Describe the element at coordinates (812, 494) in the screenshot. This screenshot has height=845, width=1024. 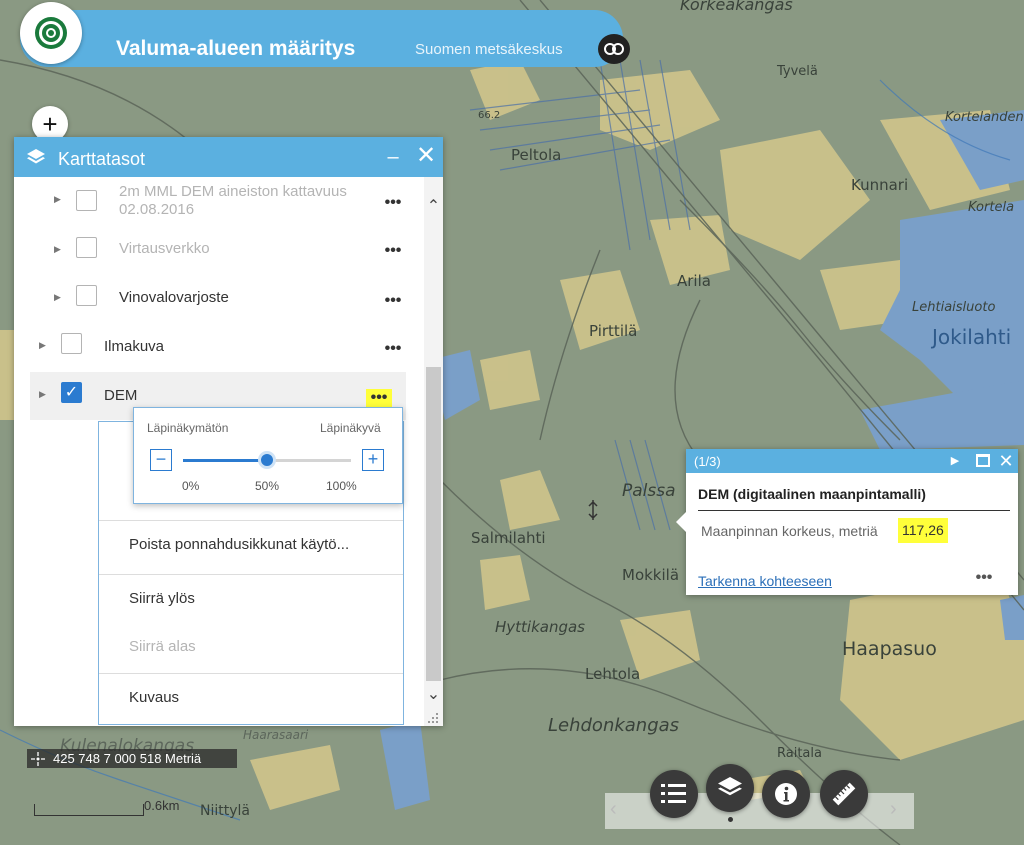
I see `popup-title: DEM (digitaalinen maanpintamalli)` at that location.